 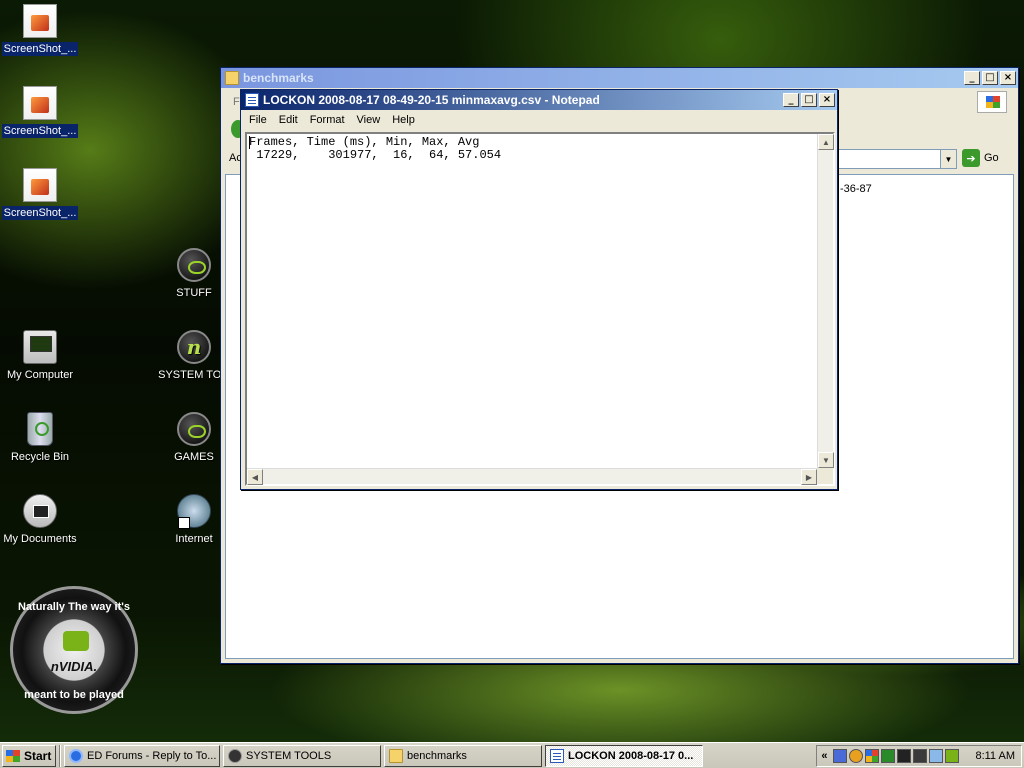 I want to click on desktop-icon-my-computer: My Computer, so click(x=40, y=356).